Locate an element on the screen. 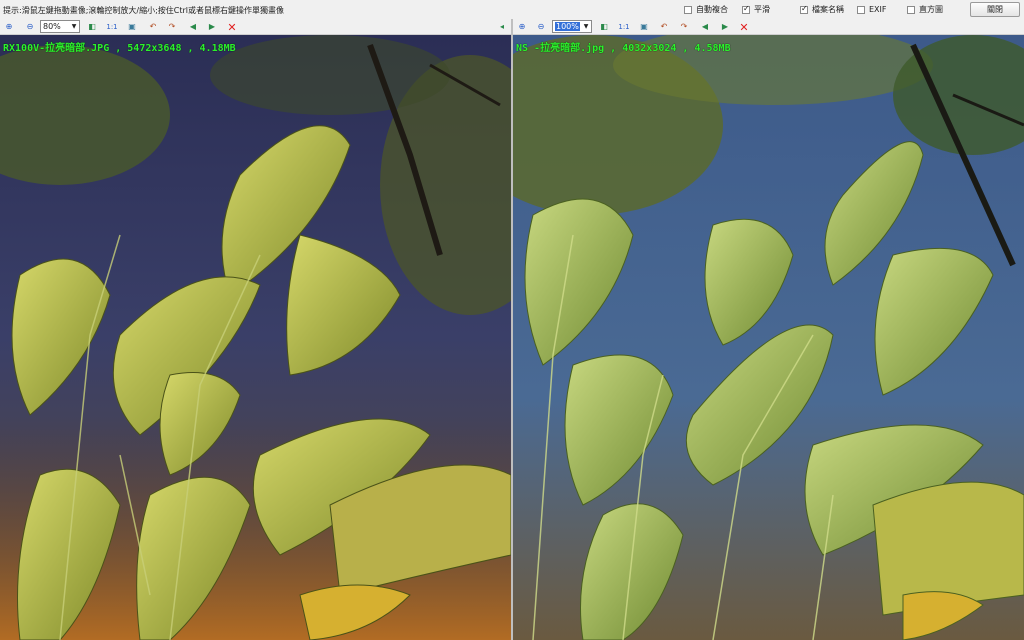  histogram-checkbox: 直方圖 is located at coordinates (925, 9).